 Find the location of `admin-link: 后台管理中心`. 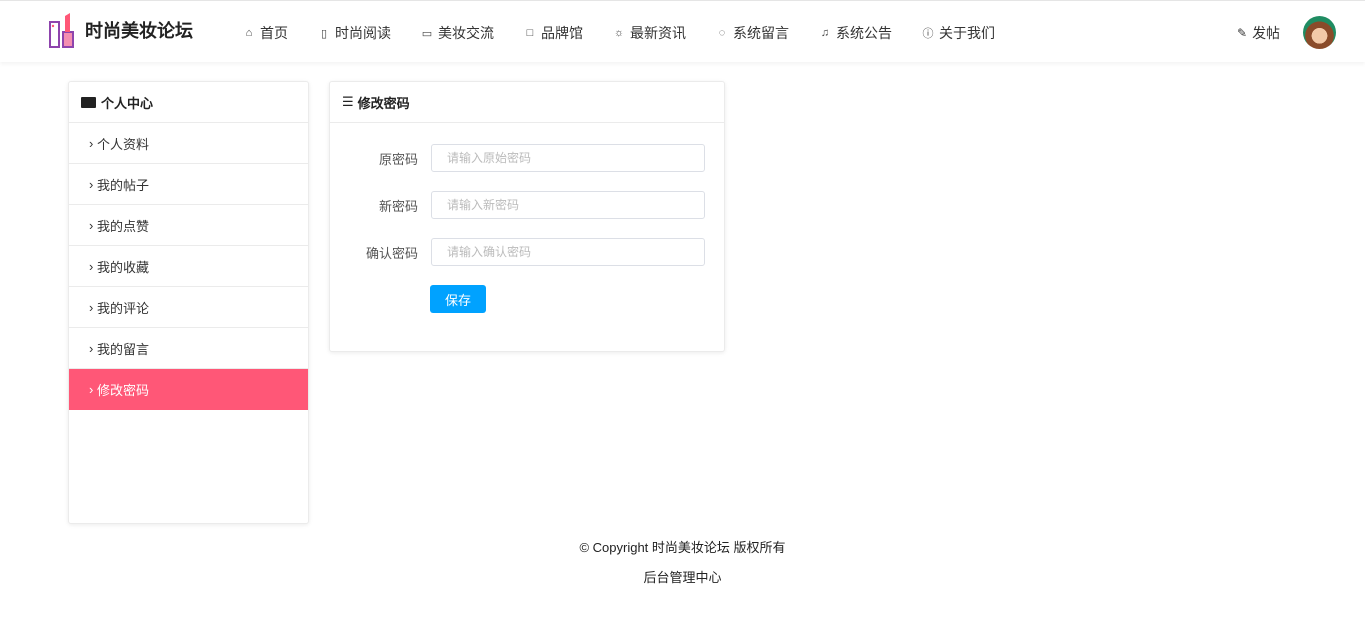

admin-link: 后台管理中心 is located at coordinates (682, 576).